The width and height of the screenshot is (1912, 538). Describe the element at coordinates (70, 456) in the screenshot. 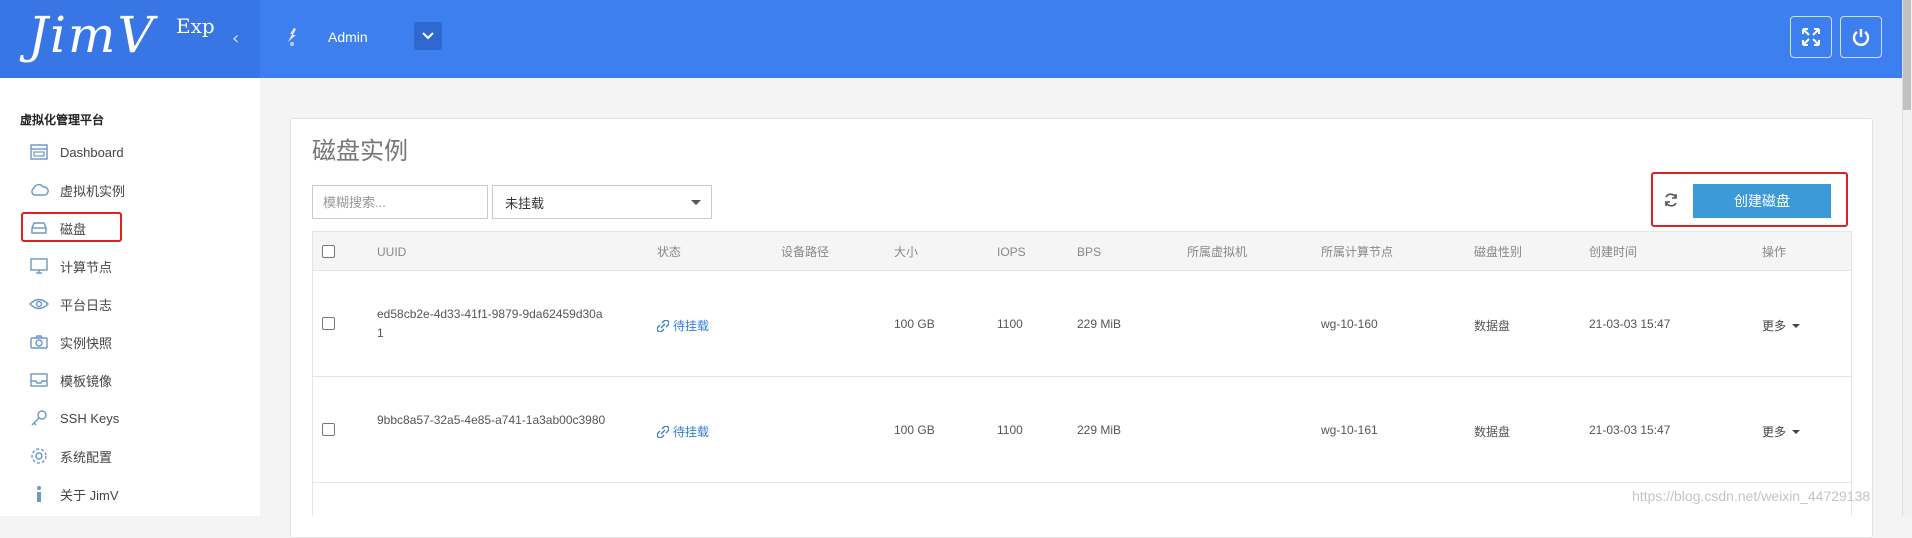

I see `sidebar-item-system-config: 系统配置` at that location.